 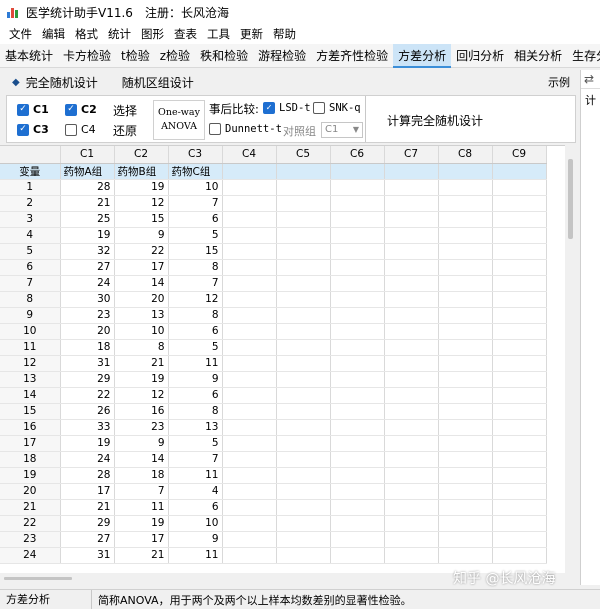 What do you see at coordinates (141, 459) in the screenshot?
I see `data-cell: 14` at bounding box center [141, 459].